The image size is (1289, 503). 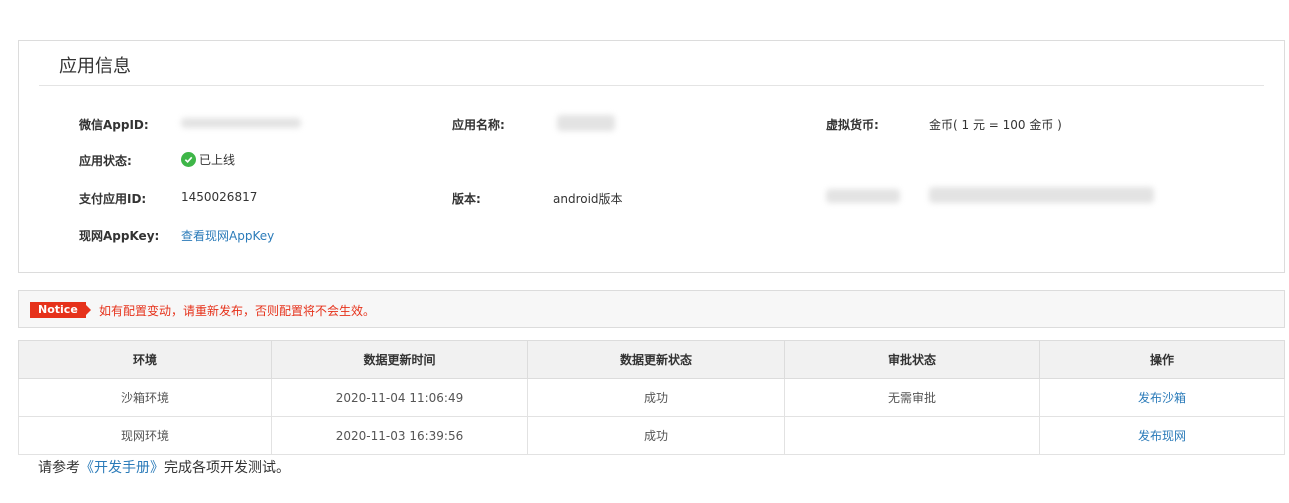 What do you see at coordinates (145, 397) in the screenshot?
I see `cell-env: 沙箱环境` at bounding box center [145, 397].